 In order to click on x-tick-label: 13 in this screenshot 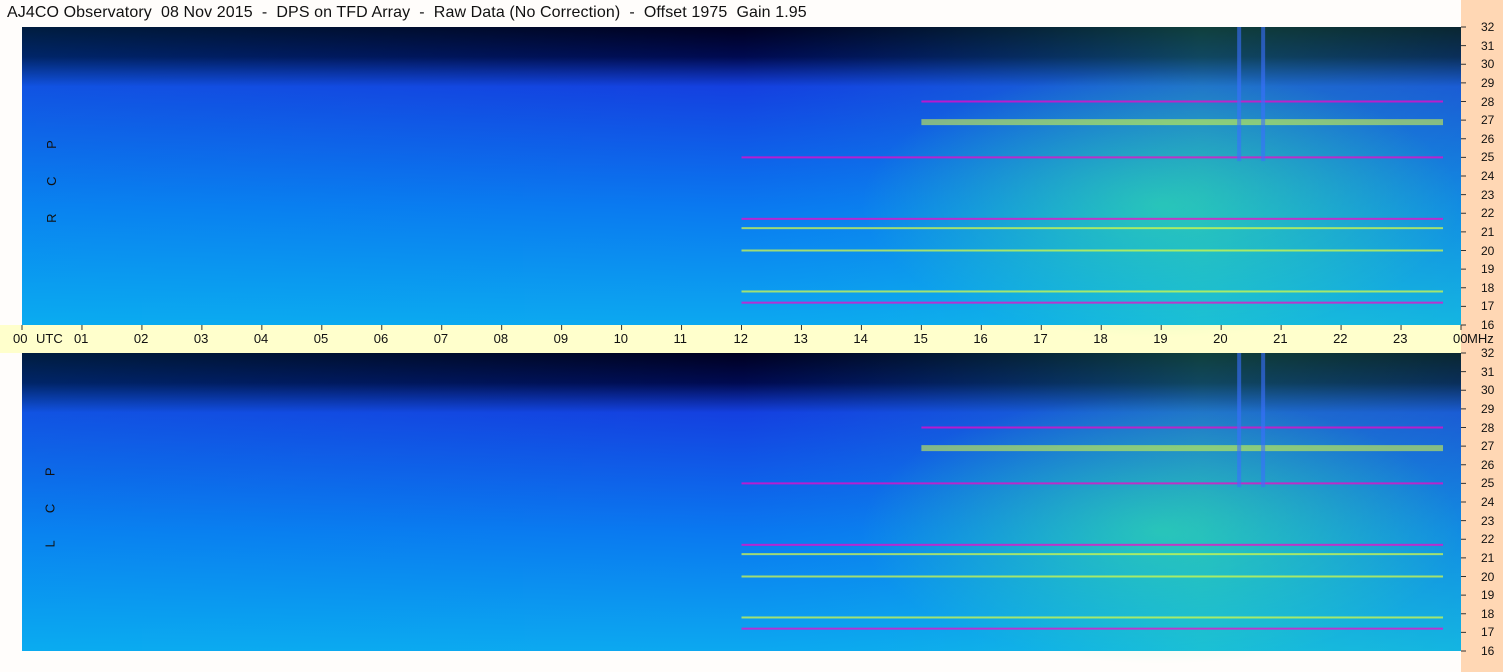, I will do `click(800, 338)`.